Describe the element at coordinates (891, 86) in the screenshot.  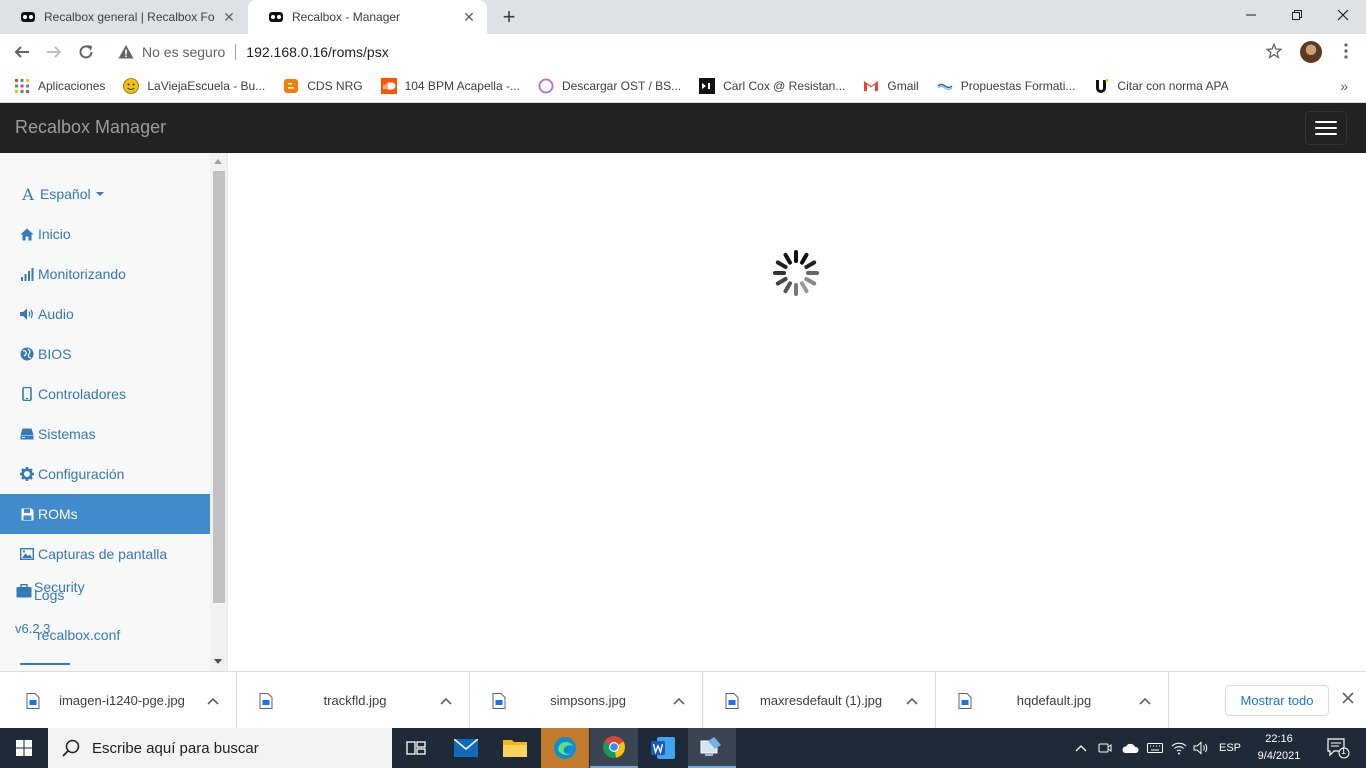
I see `bookmark-gmail: Gmail` at that location.